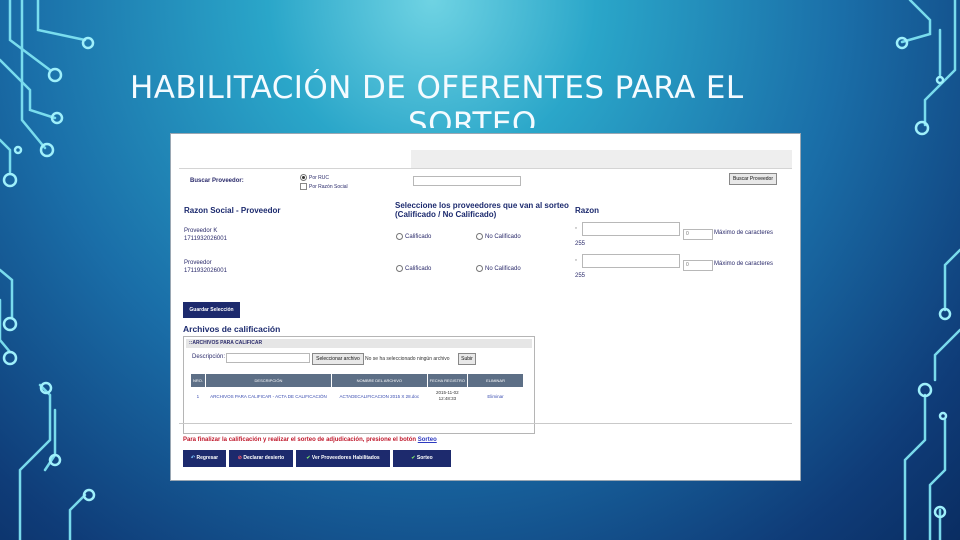 This screenshot has width=960, height=540. What do you see at coordinates (485, 423) in the screenshot?
I see `divider` at bounding box center [485, 423].